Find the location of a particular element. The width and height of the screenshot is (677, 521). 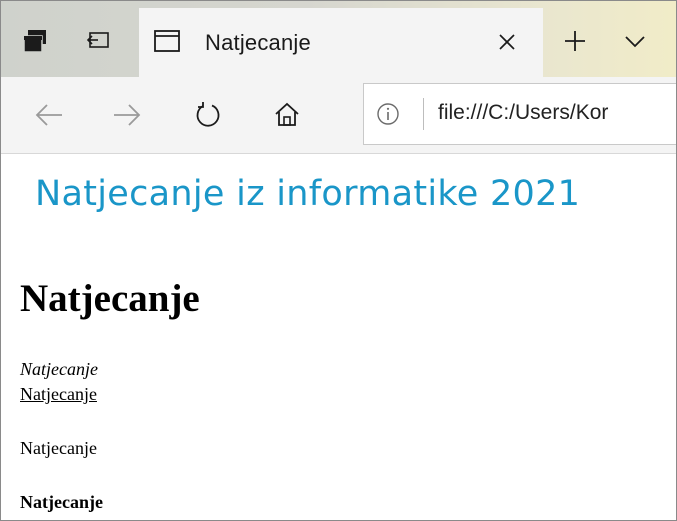

chevron-down-icon is located at coordinates (635, 42).